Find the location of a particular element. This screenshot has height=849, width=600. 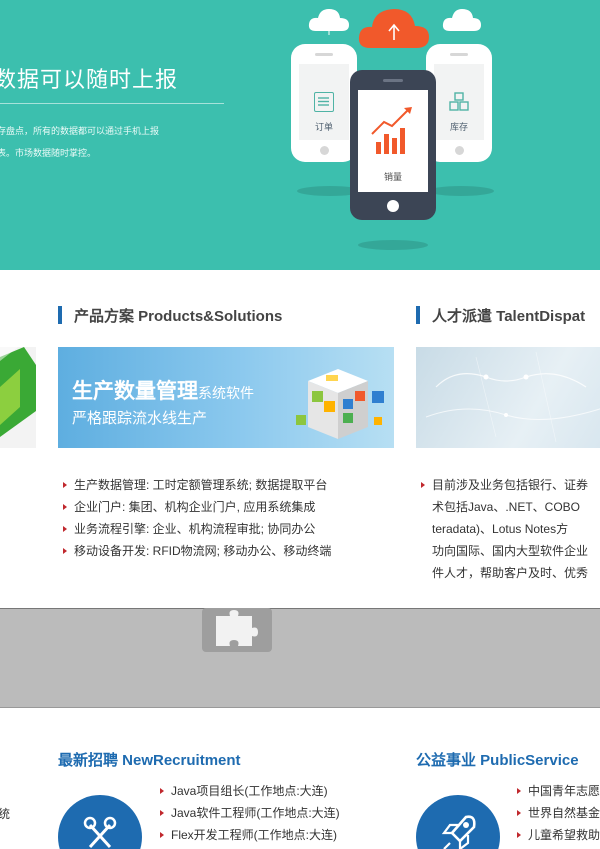

job-link: Flex开发工程师(工作地点:大连) is located at coordinates (247, 835).